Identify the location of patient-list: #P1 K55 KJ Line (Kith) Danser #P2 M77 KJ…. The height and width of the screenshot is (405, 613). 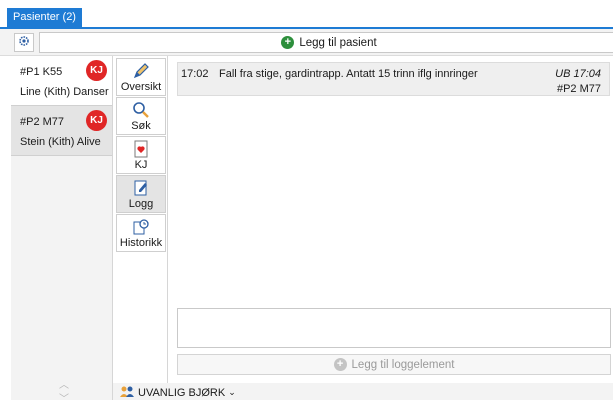
(62, 230).